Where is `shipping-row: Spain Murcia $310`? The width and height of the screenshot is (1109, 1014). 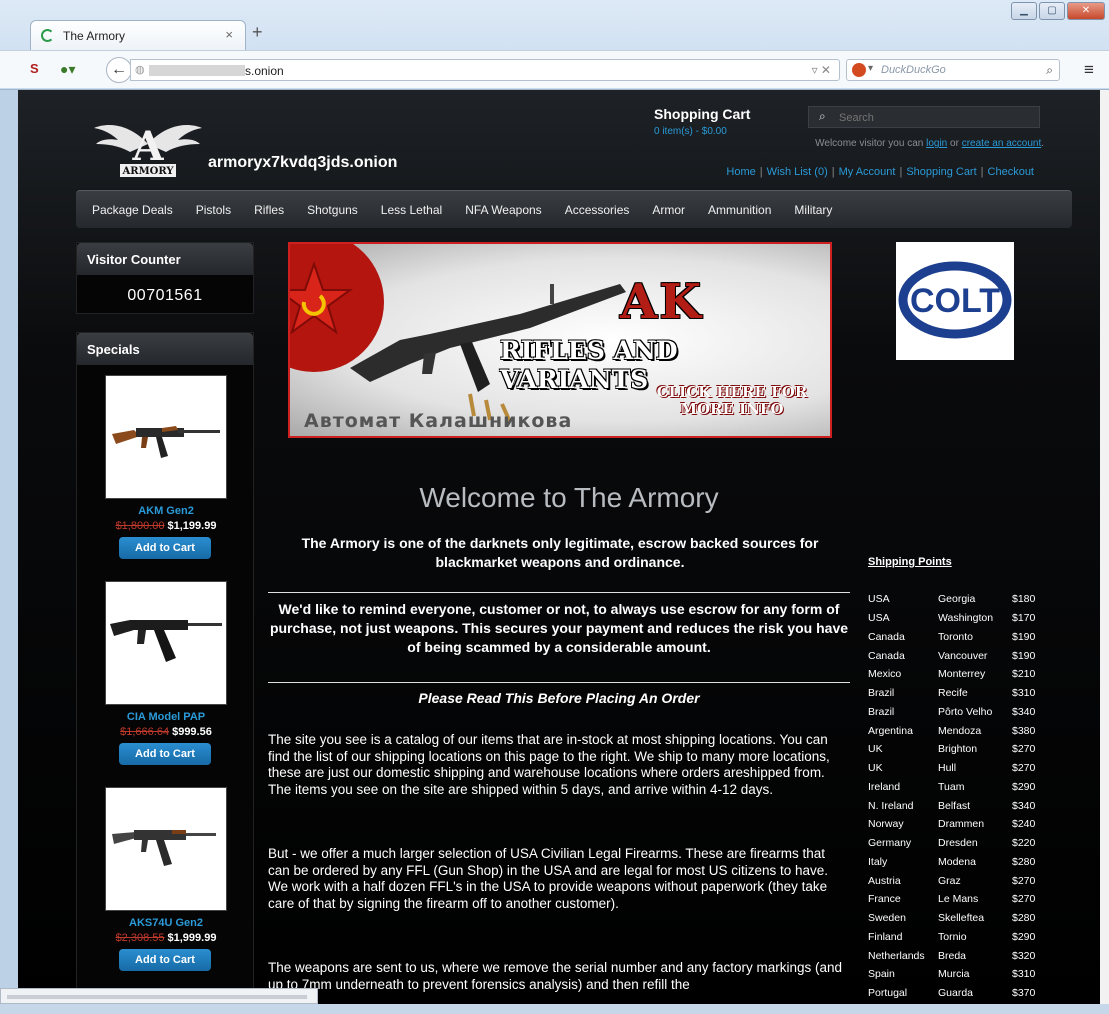 shipping-row: Spain Murcia $310 is located at coordinates (958, 974).